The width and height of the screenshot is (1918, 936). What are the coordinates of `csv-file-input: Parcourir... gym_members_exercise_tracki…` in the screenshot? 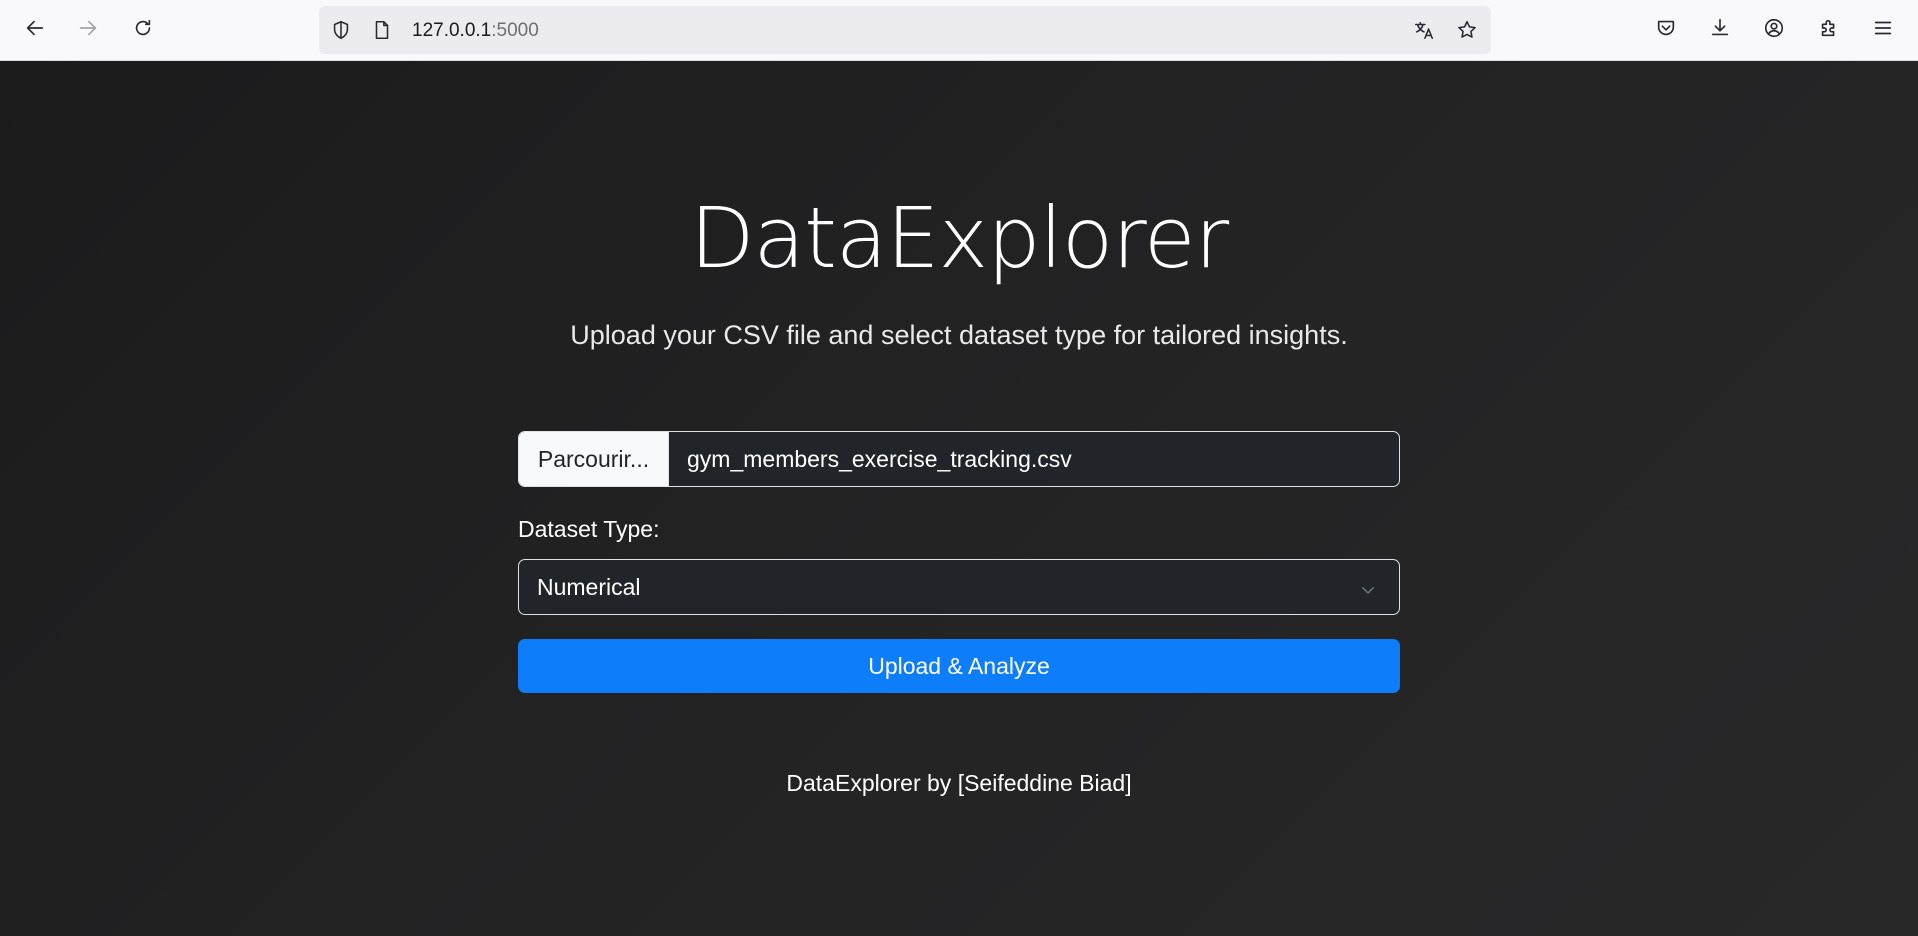 It's located at (959, 459).